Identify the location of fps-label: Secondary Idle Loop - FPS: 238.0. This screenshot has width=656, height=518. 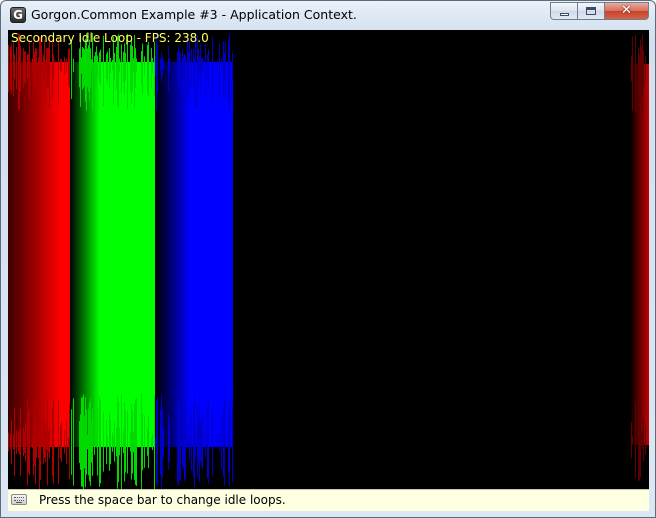
(110, 38).